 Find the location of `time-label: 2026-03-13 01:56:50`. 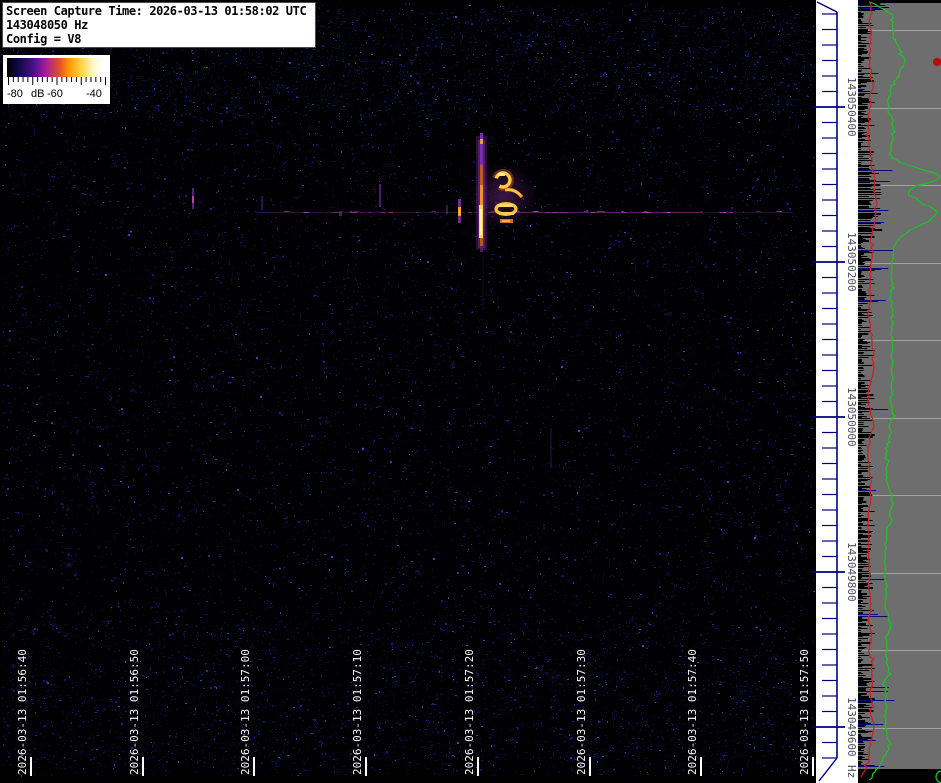

time-label: 2026-03-13 01:56:50 is located at coordinates (134, 712).